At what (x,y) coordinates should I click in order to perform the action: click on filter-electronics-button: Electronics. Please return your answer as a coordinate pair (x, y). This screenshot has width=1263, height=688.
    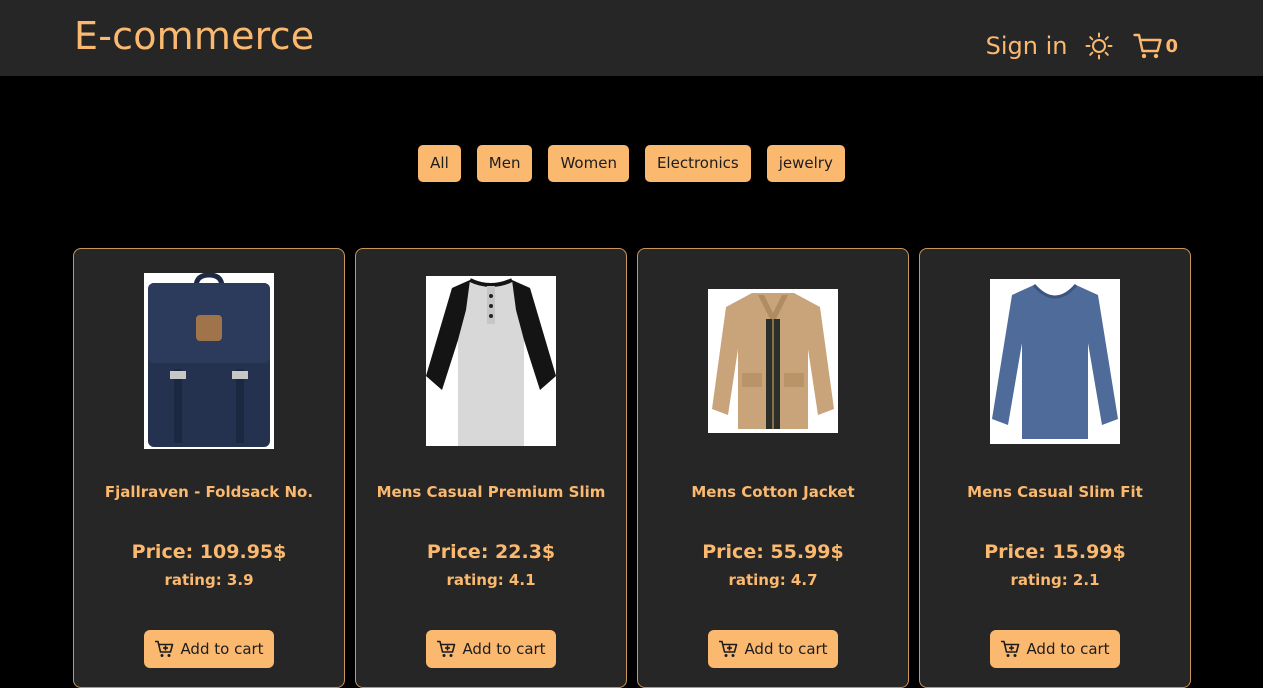
    Looking at the image, I should click on (697, 163).